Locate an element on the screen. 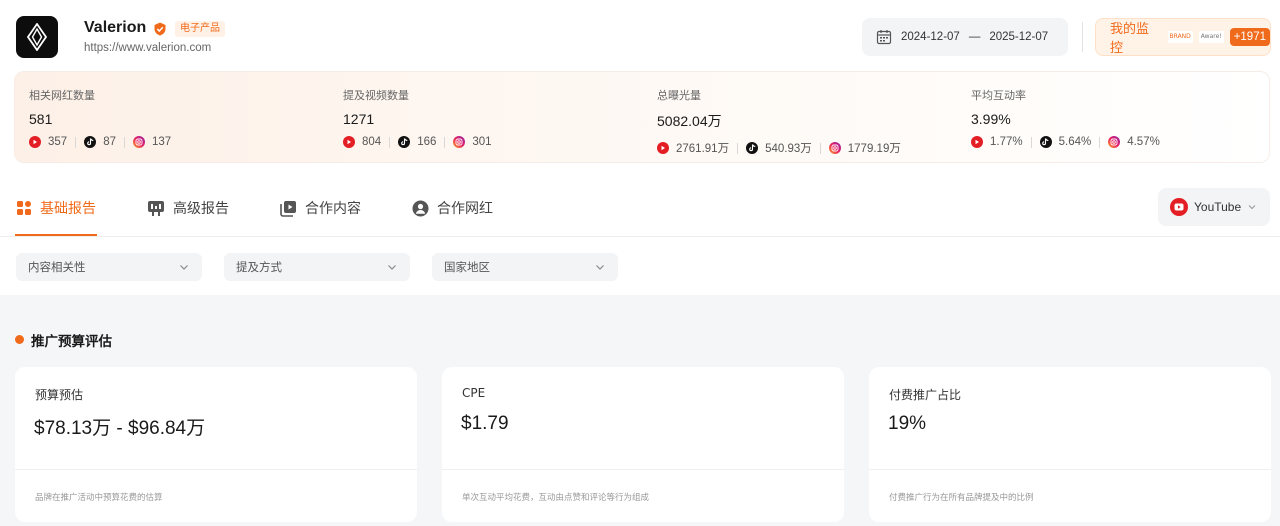  stat-youtube-value: 2761.91万 is located at coordinates (703, 149).